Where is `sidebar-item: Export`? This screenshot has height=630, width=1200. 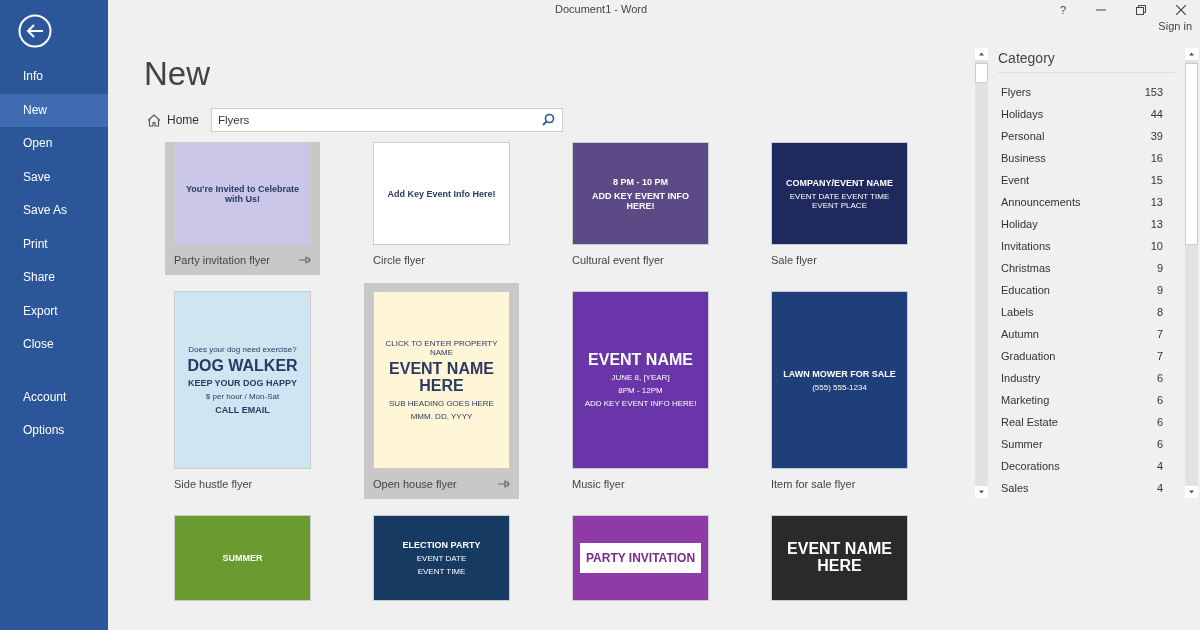
sidebar-item: Export is located at coordinates (54, 311).